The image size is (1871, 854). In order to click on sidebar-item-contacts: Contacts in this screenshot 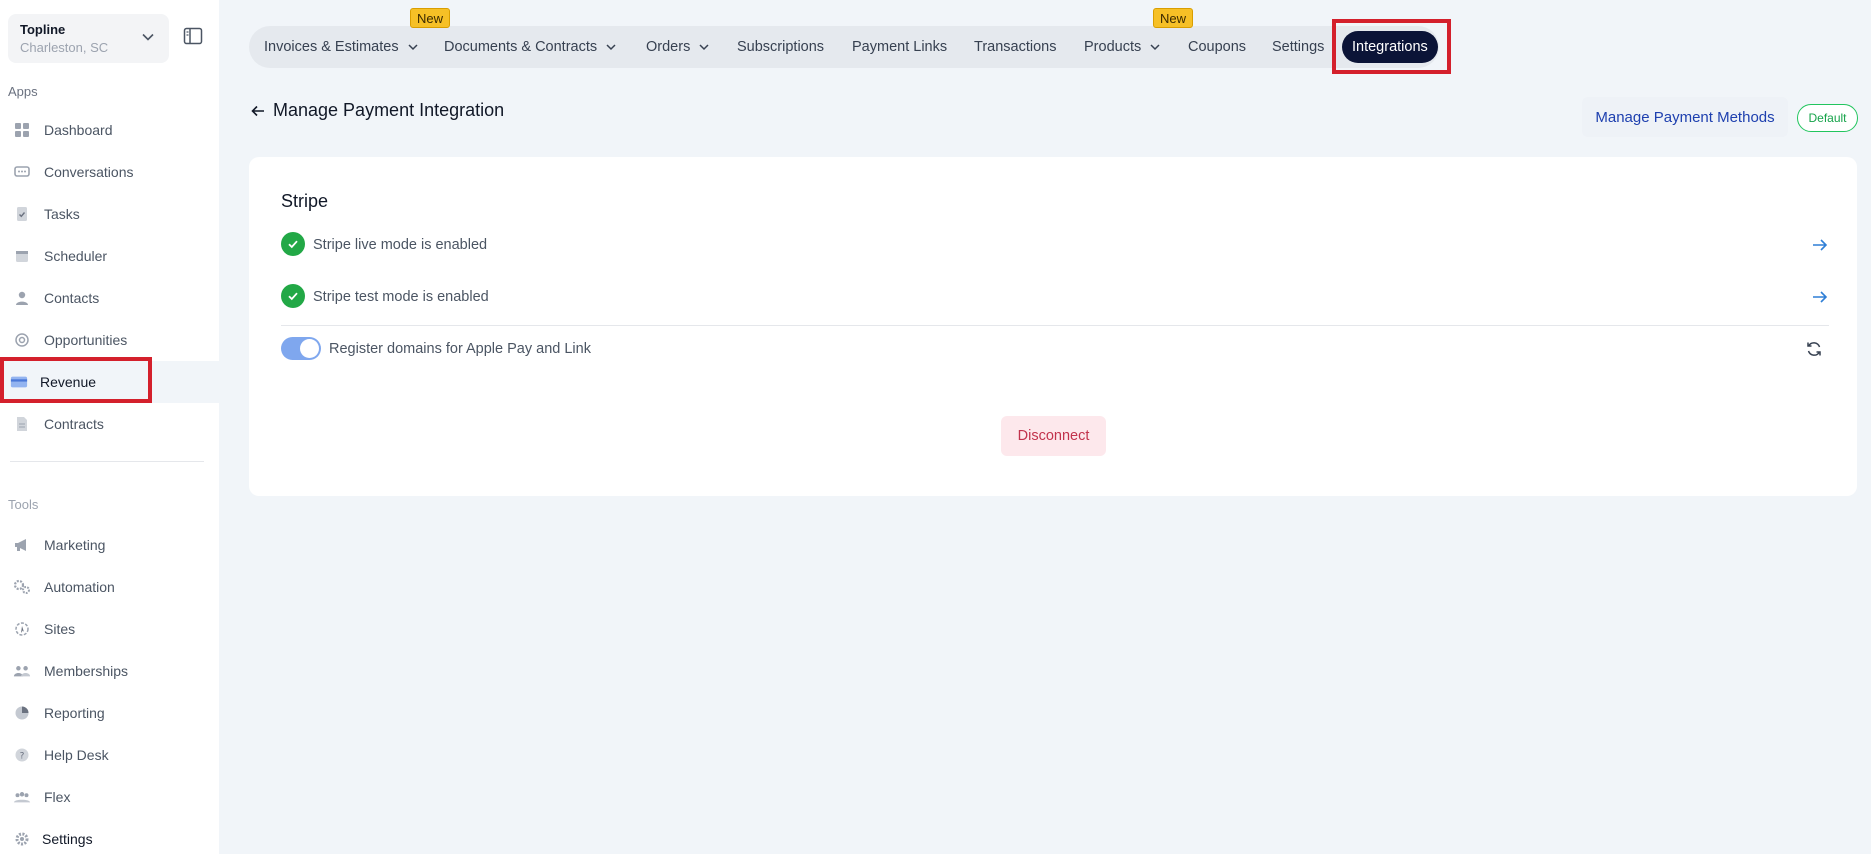, I will do `click(109, 298)`.